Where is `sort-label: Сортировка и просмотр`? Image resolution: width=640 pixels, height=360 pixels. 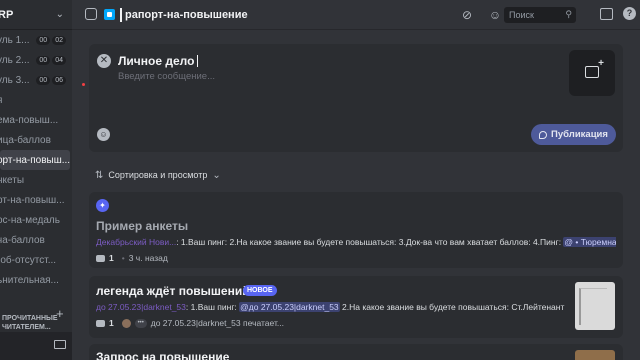
sort-label: Сортировка и просмотр is located at coordinates (158, 175).